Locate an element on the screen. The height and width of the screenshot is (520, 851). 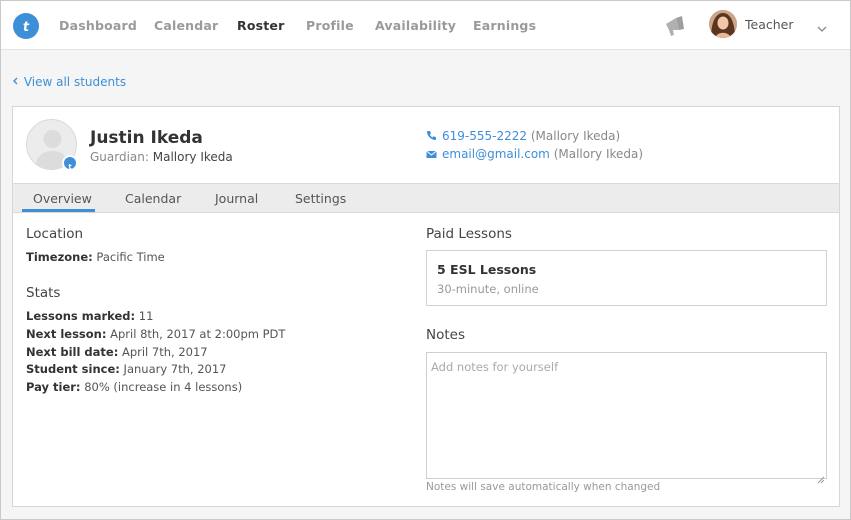
view-all-students-link: View all students is located at coordinates (69, 82).